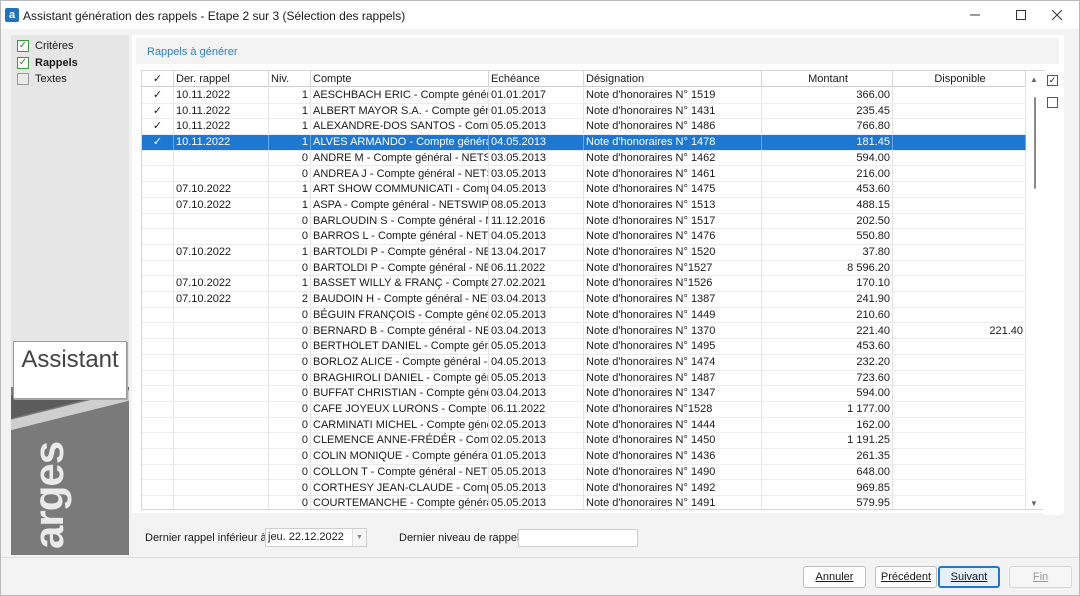 This screenshot has height=596, width=1080. I want to click on select-none-checkbox, so click(1052, 102).